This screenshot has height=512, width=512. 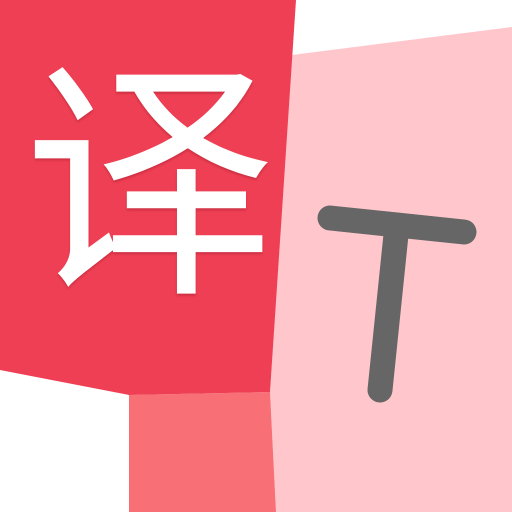 I want to click on latin-t-stem, so click(x=388, y=307).